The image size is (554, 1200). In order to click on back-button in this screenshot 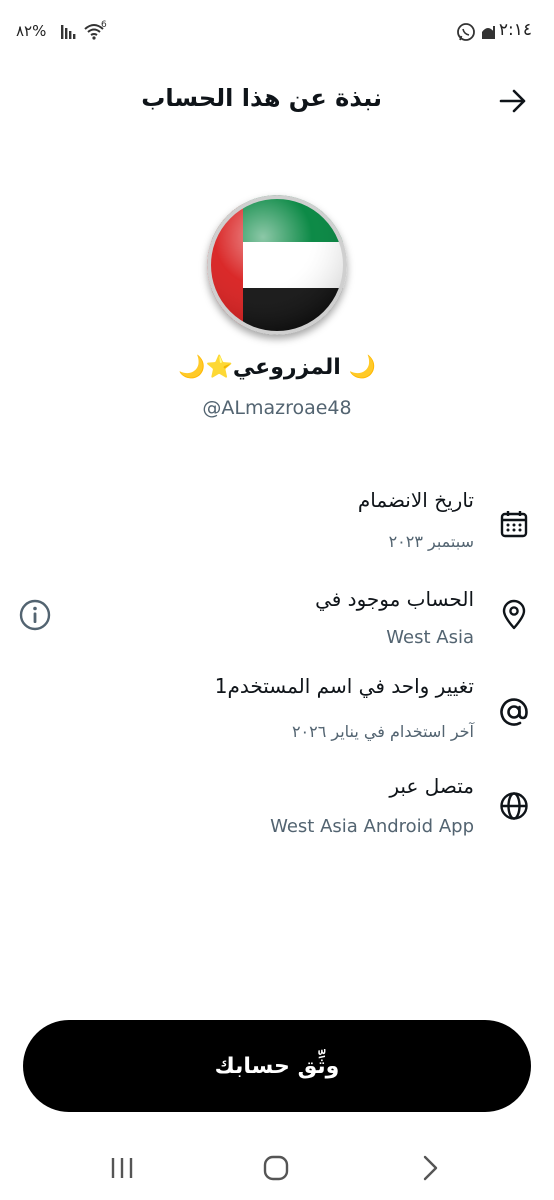, I will do `click(513, 101)`.